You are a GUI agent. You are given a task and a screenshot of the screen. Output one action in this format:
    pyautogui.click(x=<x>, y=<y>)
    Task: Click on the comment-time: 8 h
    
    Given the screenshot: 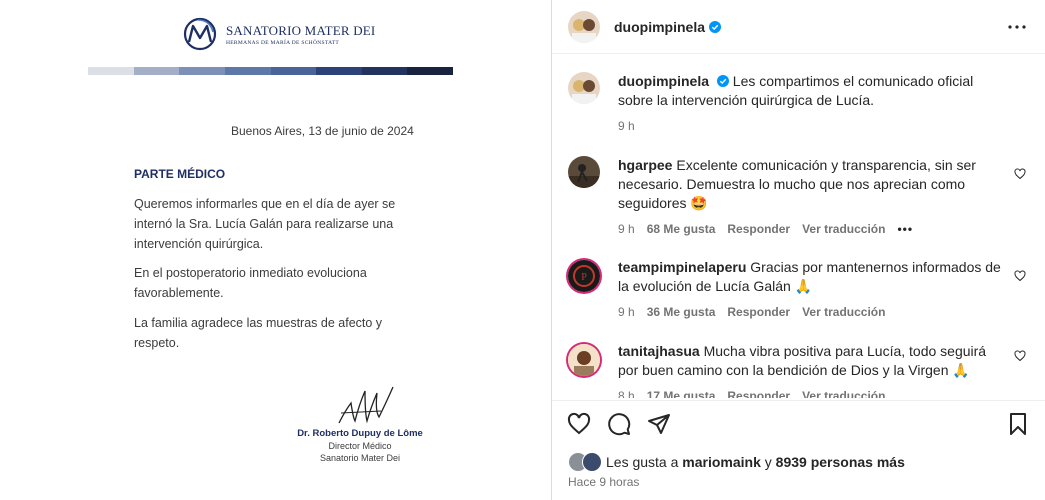 What is the action you would take?
    pyautogui.click(x=626, y=393)
    